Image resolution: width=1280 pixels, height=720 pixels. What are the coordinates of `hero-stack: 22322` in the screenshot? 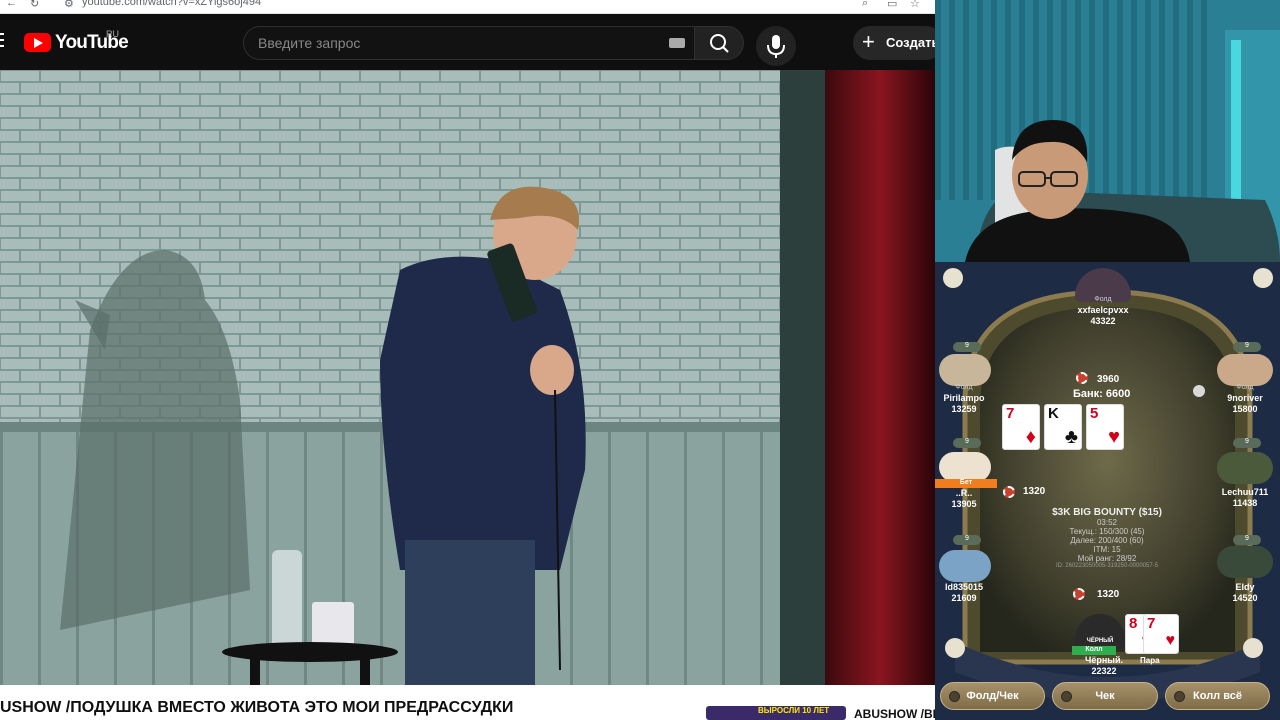 It's located at (1104, 671).